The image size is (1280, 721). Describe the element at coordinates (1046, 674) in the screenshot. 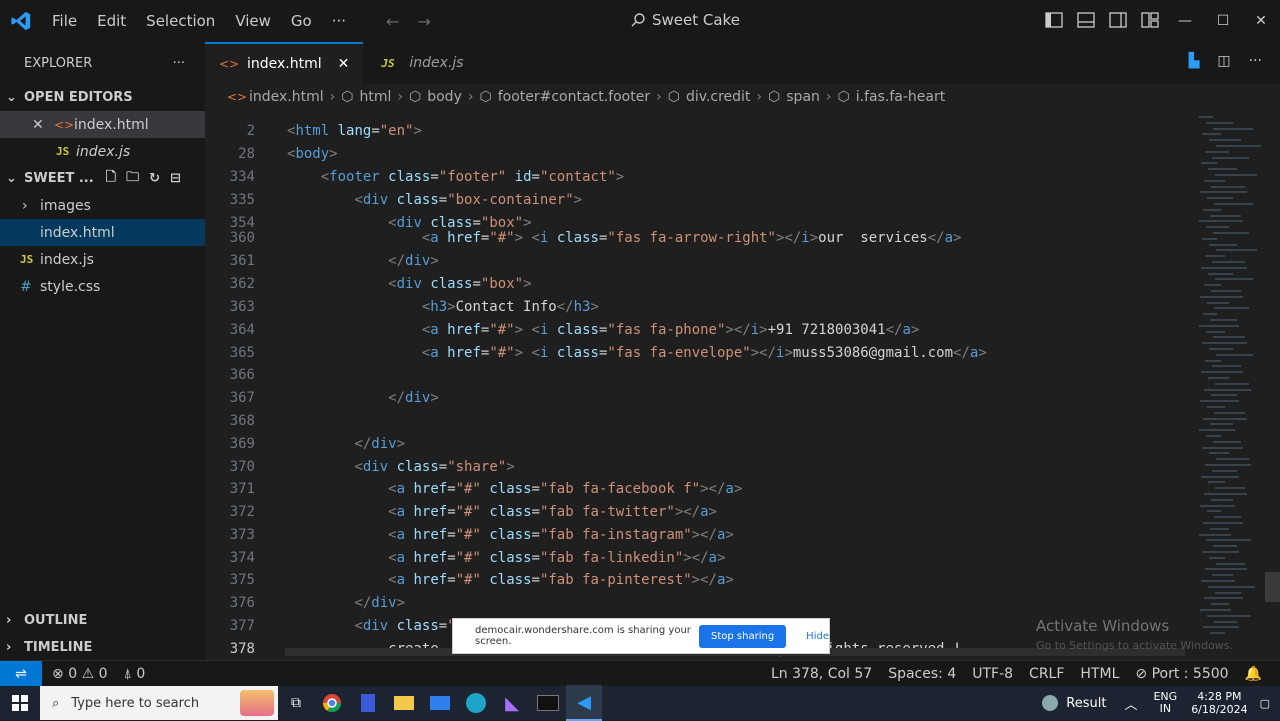

I see `line-ending: CRLF` at that location.